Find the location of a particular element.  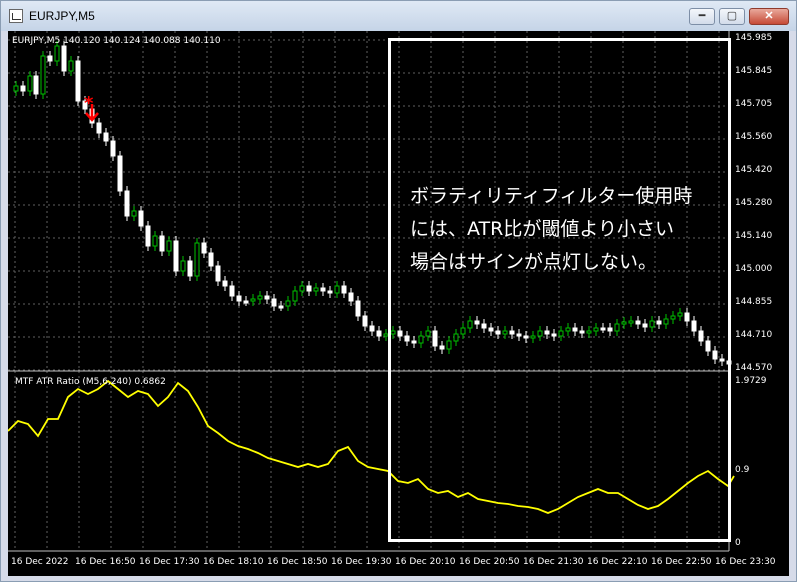

annotation-line-2: には、ATR比が閾値より小さい is located at coordinates (542, 229).